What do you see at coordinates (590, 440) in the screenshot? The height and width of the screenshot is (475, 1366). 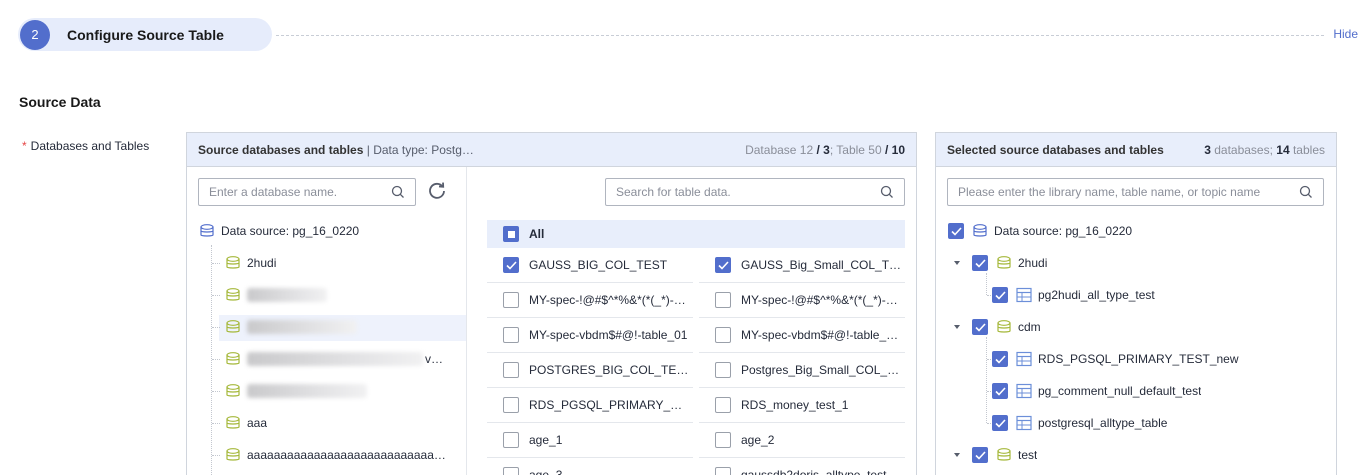 I see `table-item: age_1` at bounding box center [590, 440].